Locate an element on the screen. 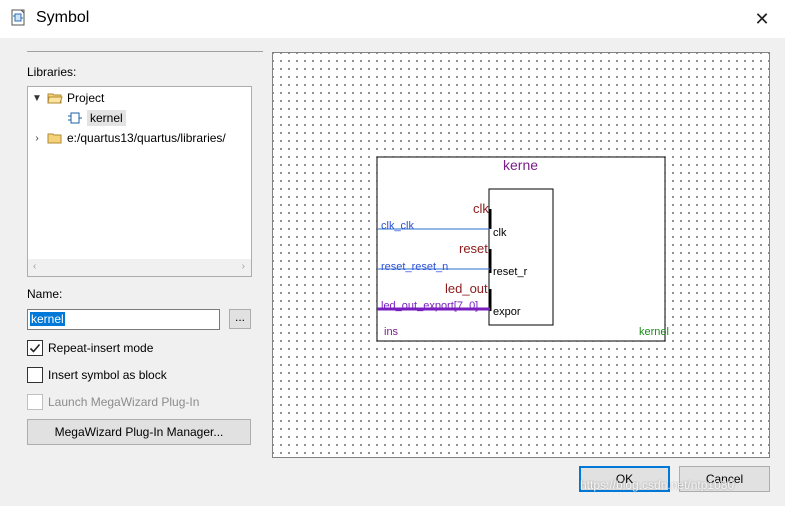  close-button: ✕ is located at coordinates (762, 19).